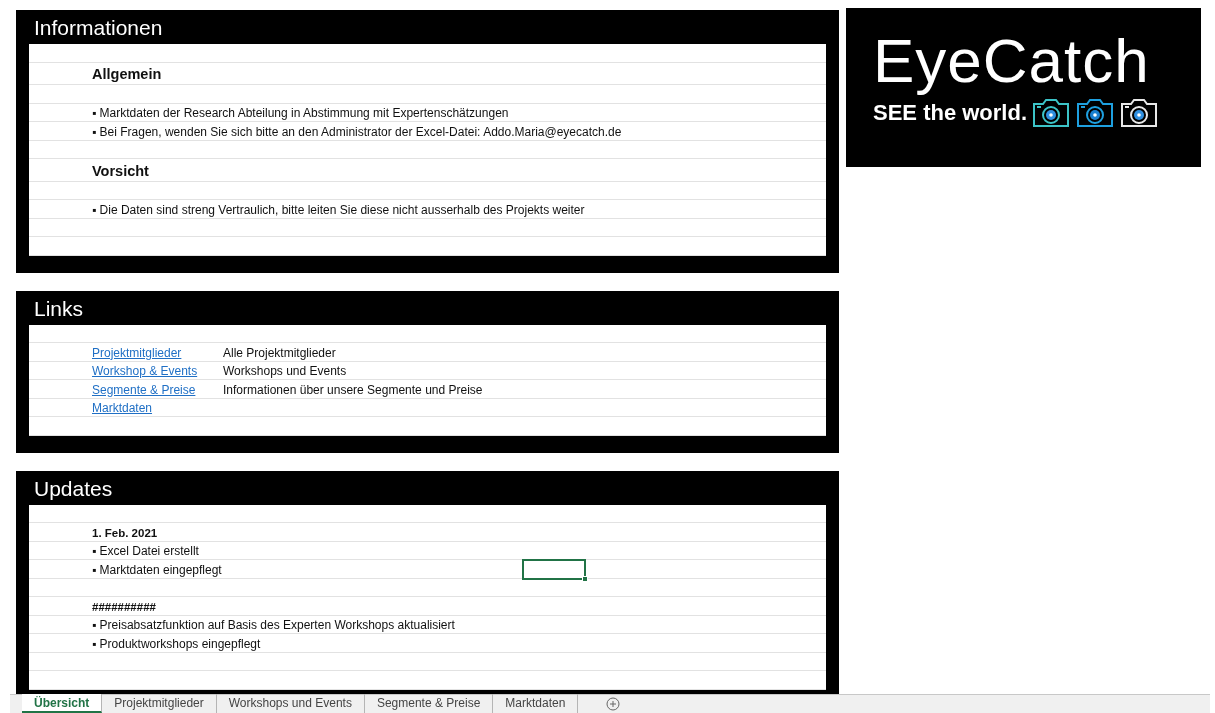 The image size is (1215, 713). I want to click on bullet-text: ▪ Marktdaten eingepflegt, so click(157, 569).